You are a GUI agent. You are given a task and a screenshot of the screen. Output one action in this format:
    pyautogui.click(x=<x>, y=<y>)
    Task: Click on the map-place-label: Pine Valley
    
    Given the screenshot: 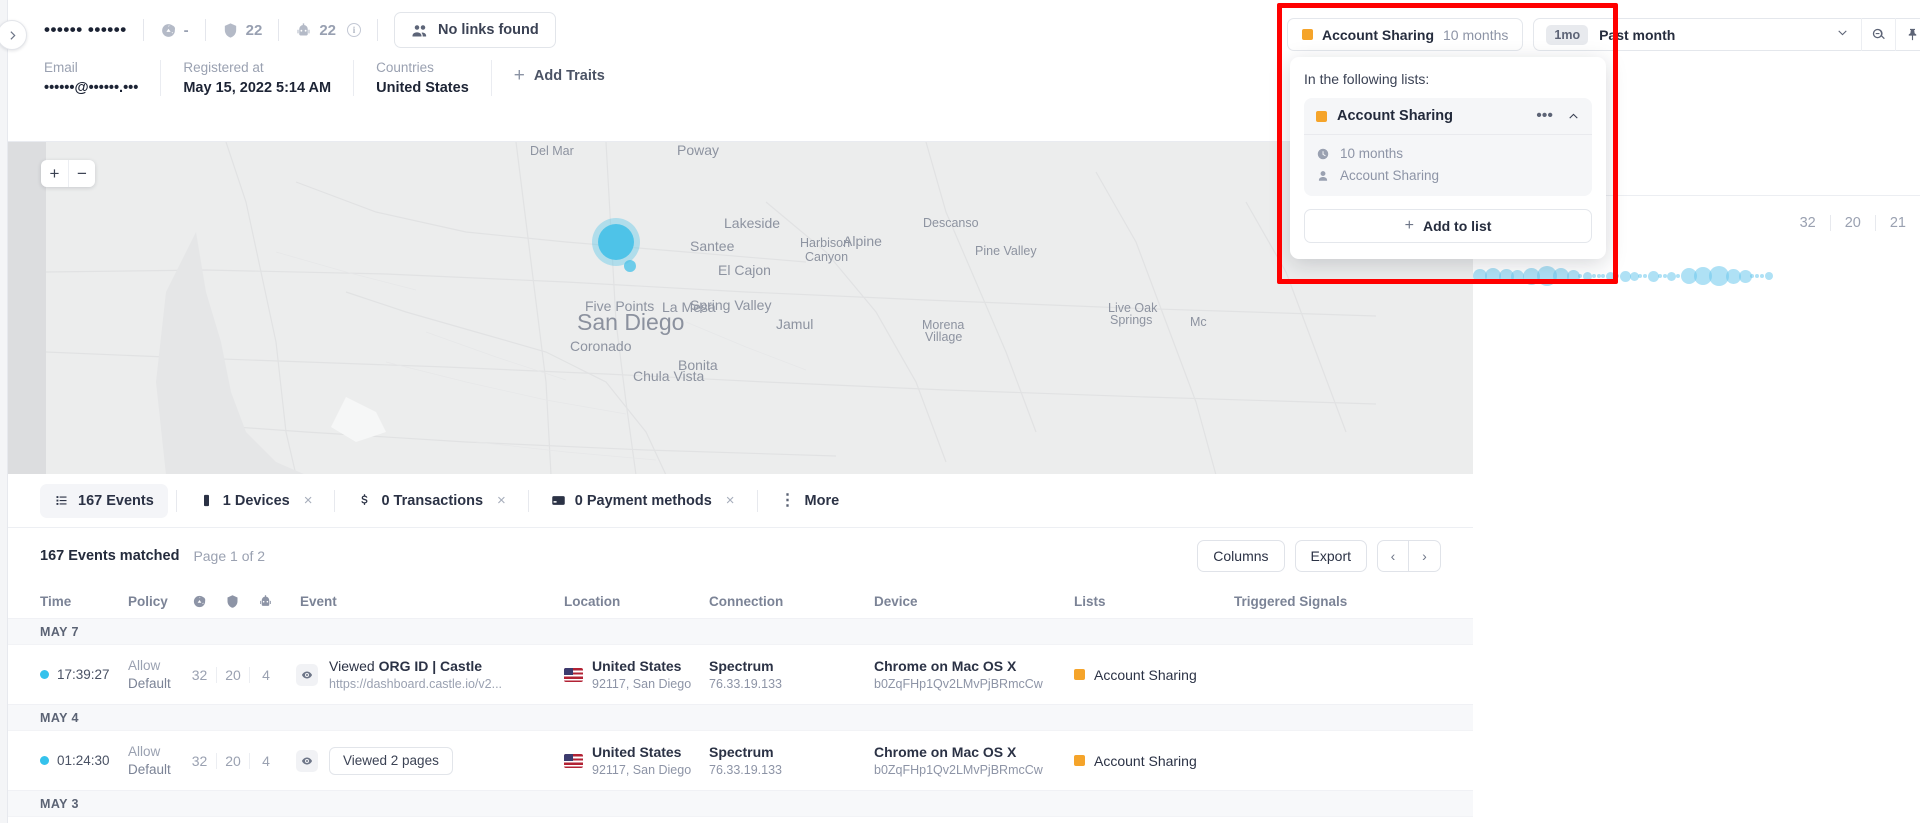 What is the action you would take?
    pyautogui.click(x=1006, y=251)
    